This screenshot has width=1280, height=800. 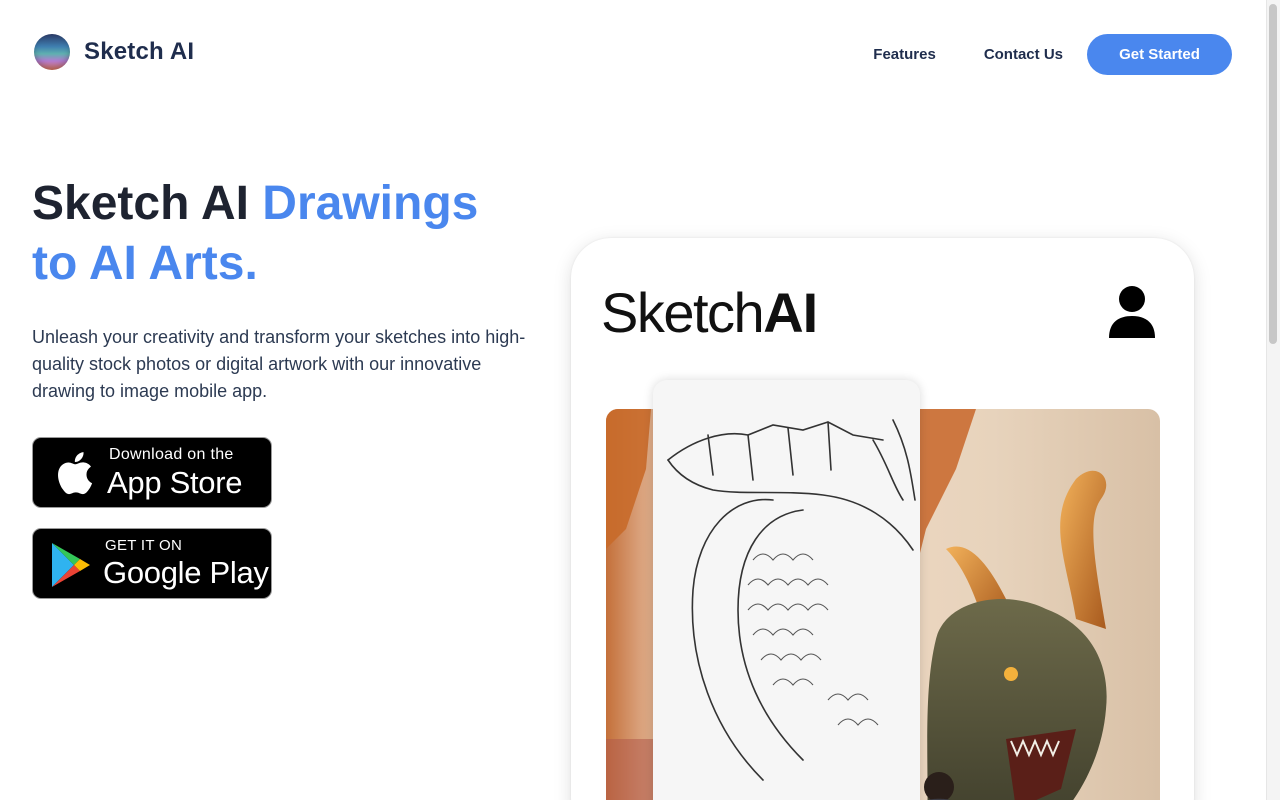 I want to click on nav-link-contact: Contact Us, so click(x=1023, y=54).